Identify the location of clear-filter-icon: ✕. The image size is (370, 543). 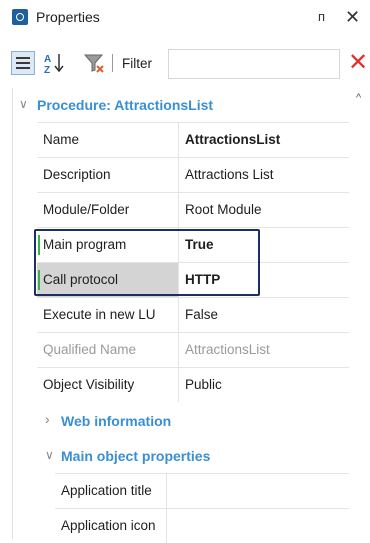
(358, 63).